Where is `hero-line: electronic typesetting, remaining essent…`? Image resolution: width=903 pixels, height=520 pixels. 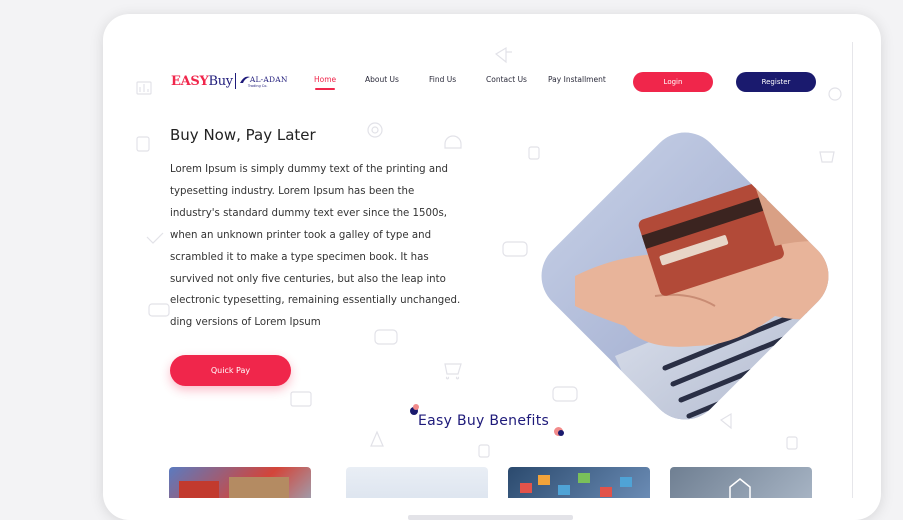 hero-line: electronic typesetting, remaining essent… is located at coordinates (315, 301).